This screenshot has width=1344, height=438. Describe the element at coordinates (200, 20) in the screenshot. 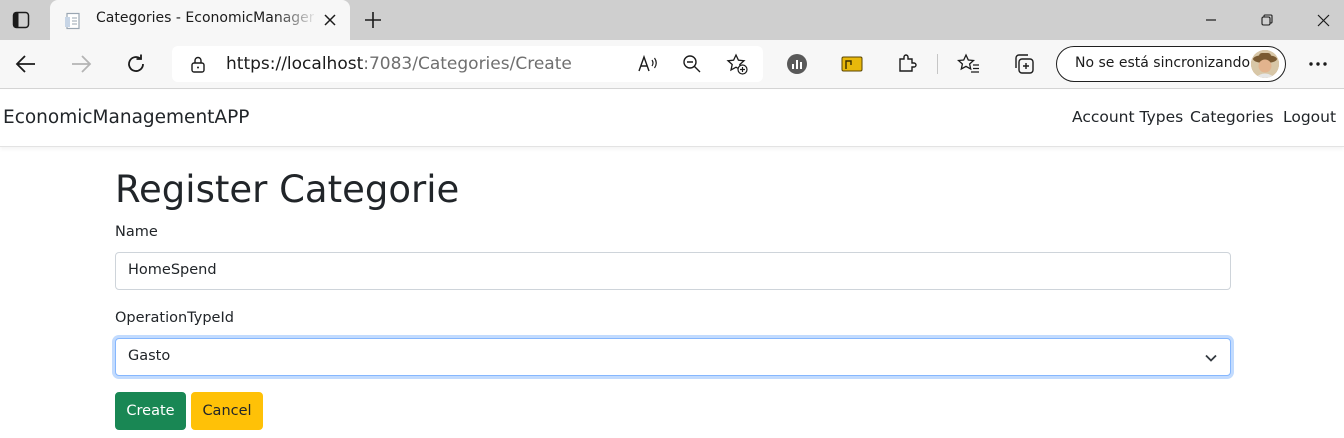

I see `browser-tab-active: Categories - EconomicManagementAPP` at that location.